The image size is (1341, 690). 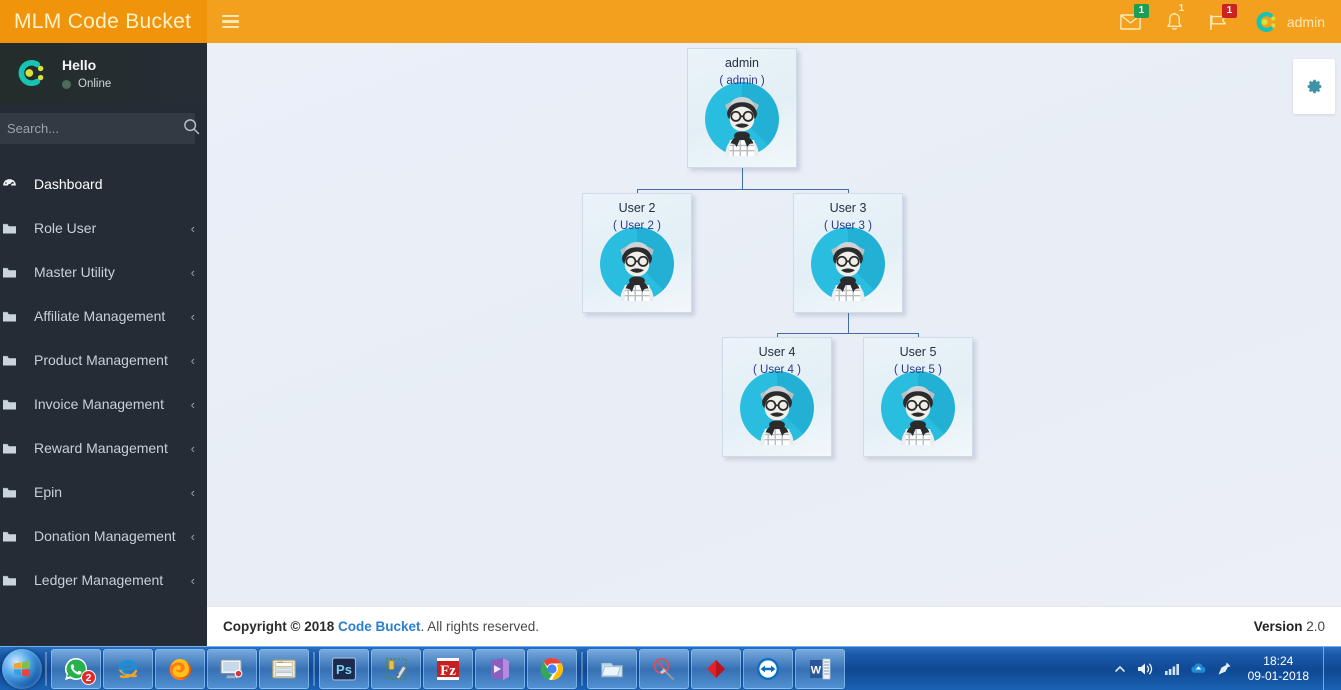 I want to click on taskbar-app-visual-editor, so click(x=500, y=668).